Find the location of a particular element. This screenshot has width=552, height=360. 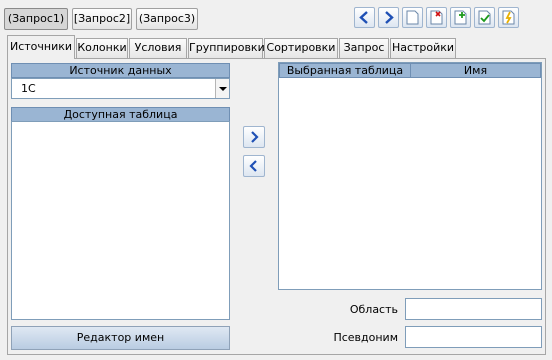

source-header: Источник данных is located at coordinates (120, 70).